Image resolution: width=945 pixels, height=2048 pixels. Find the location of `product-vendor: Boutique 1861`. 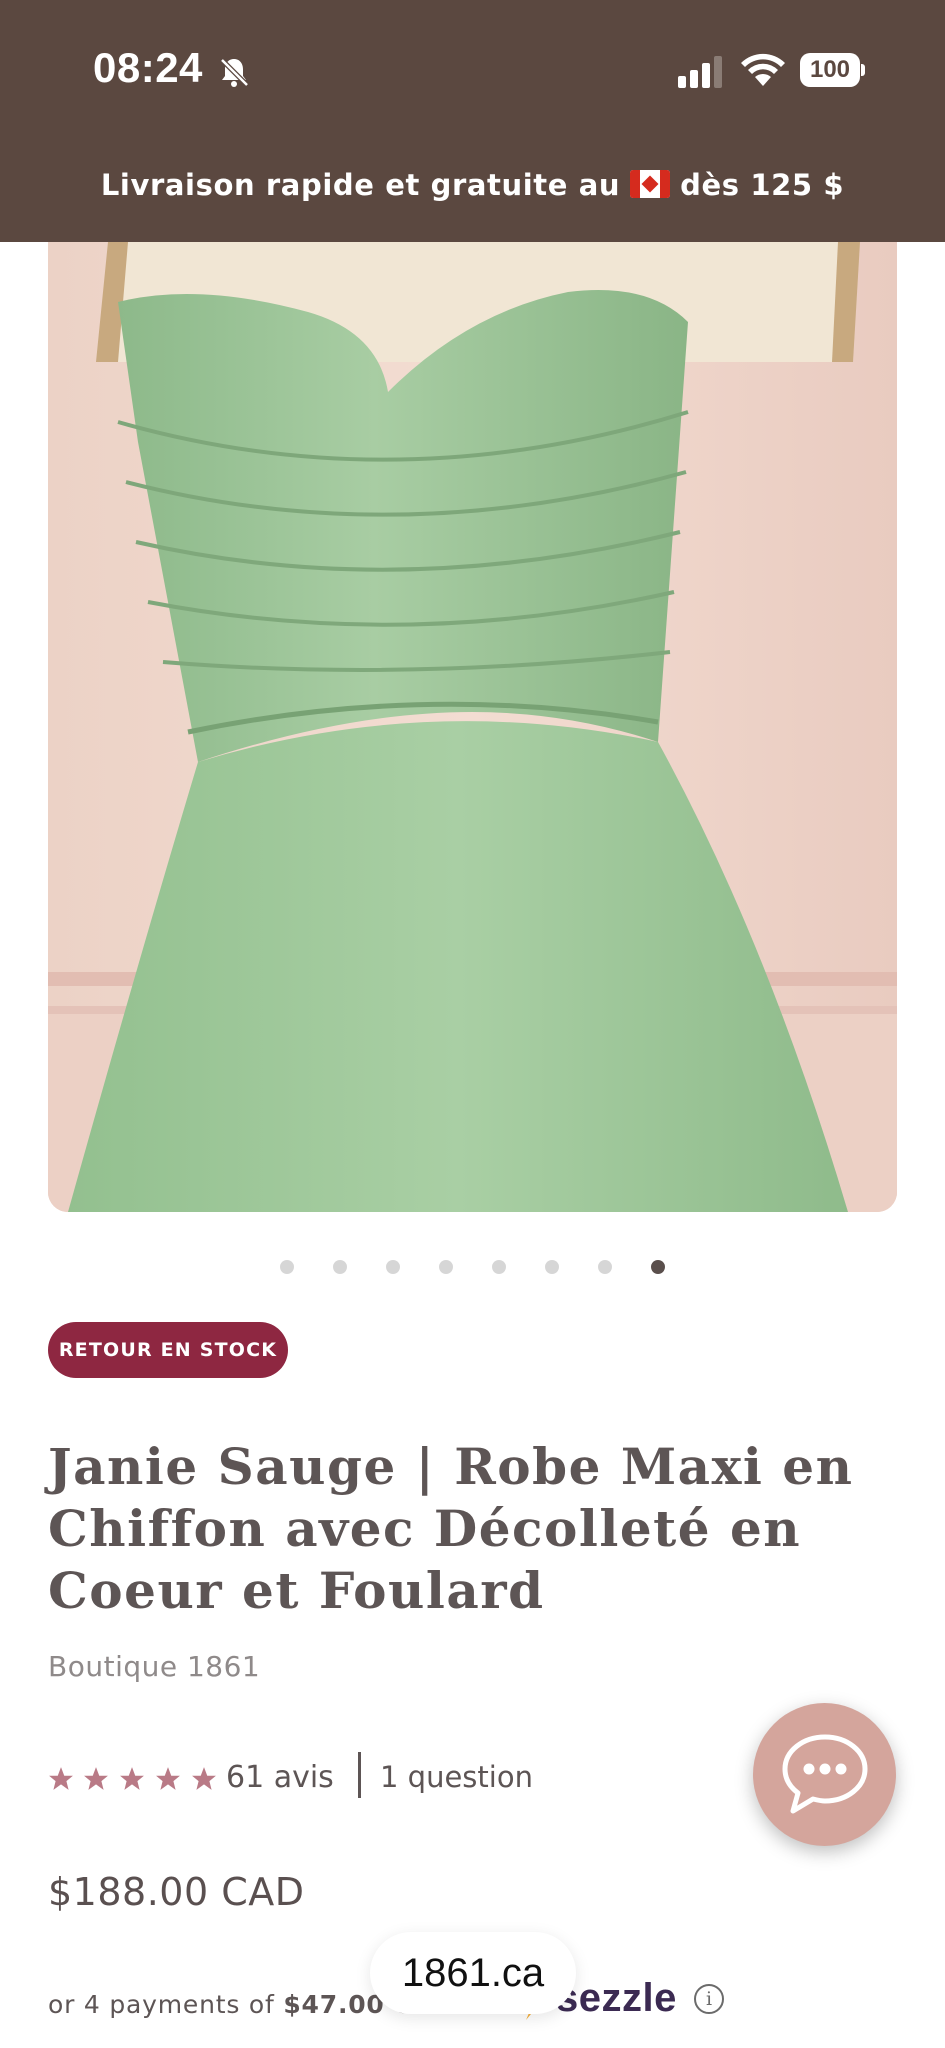

product-vendor: Boutique 1861 is located at coordinates (154, 1666).